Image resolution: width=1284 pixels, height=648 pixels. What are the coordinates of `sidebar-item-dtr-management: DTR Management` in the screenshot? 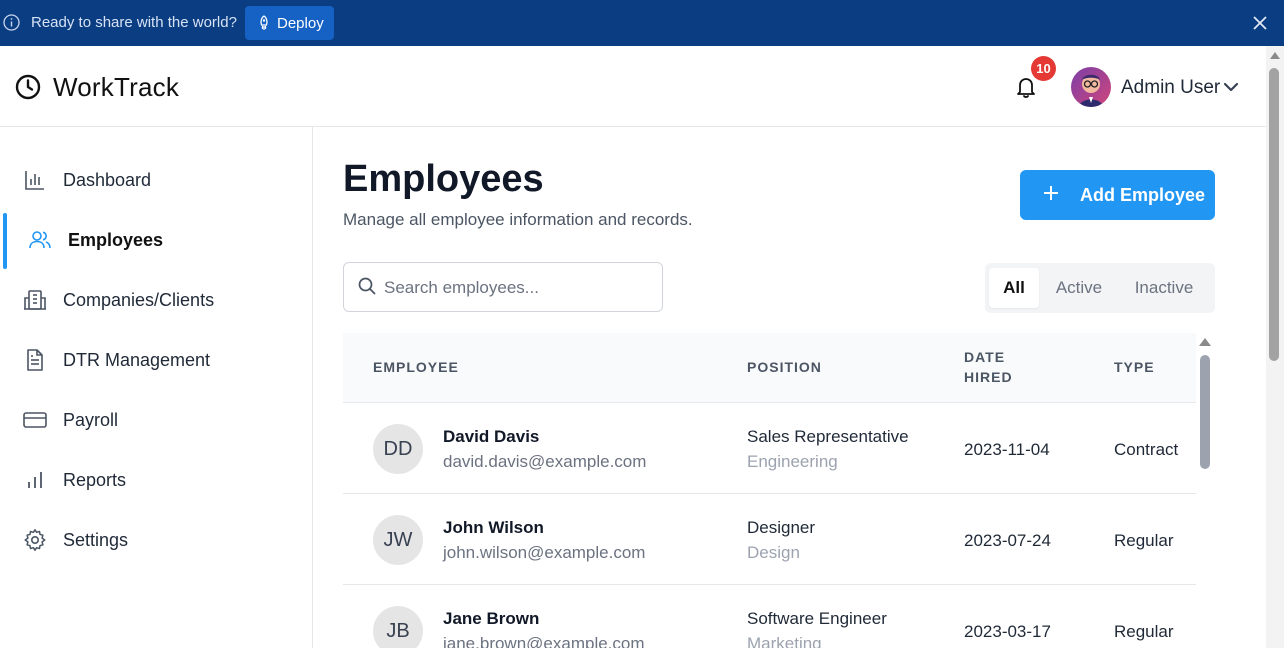 It's located at (156, 360).